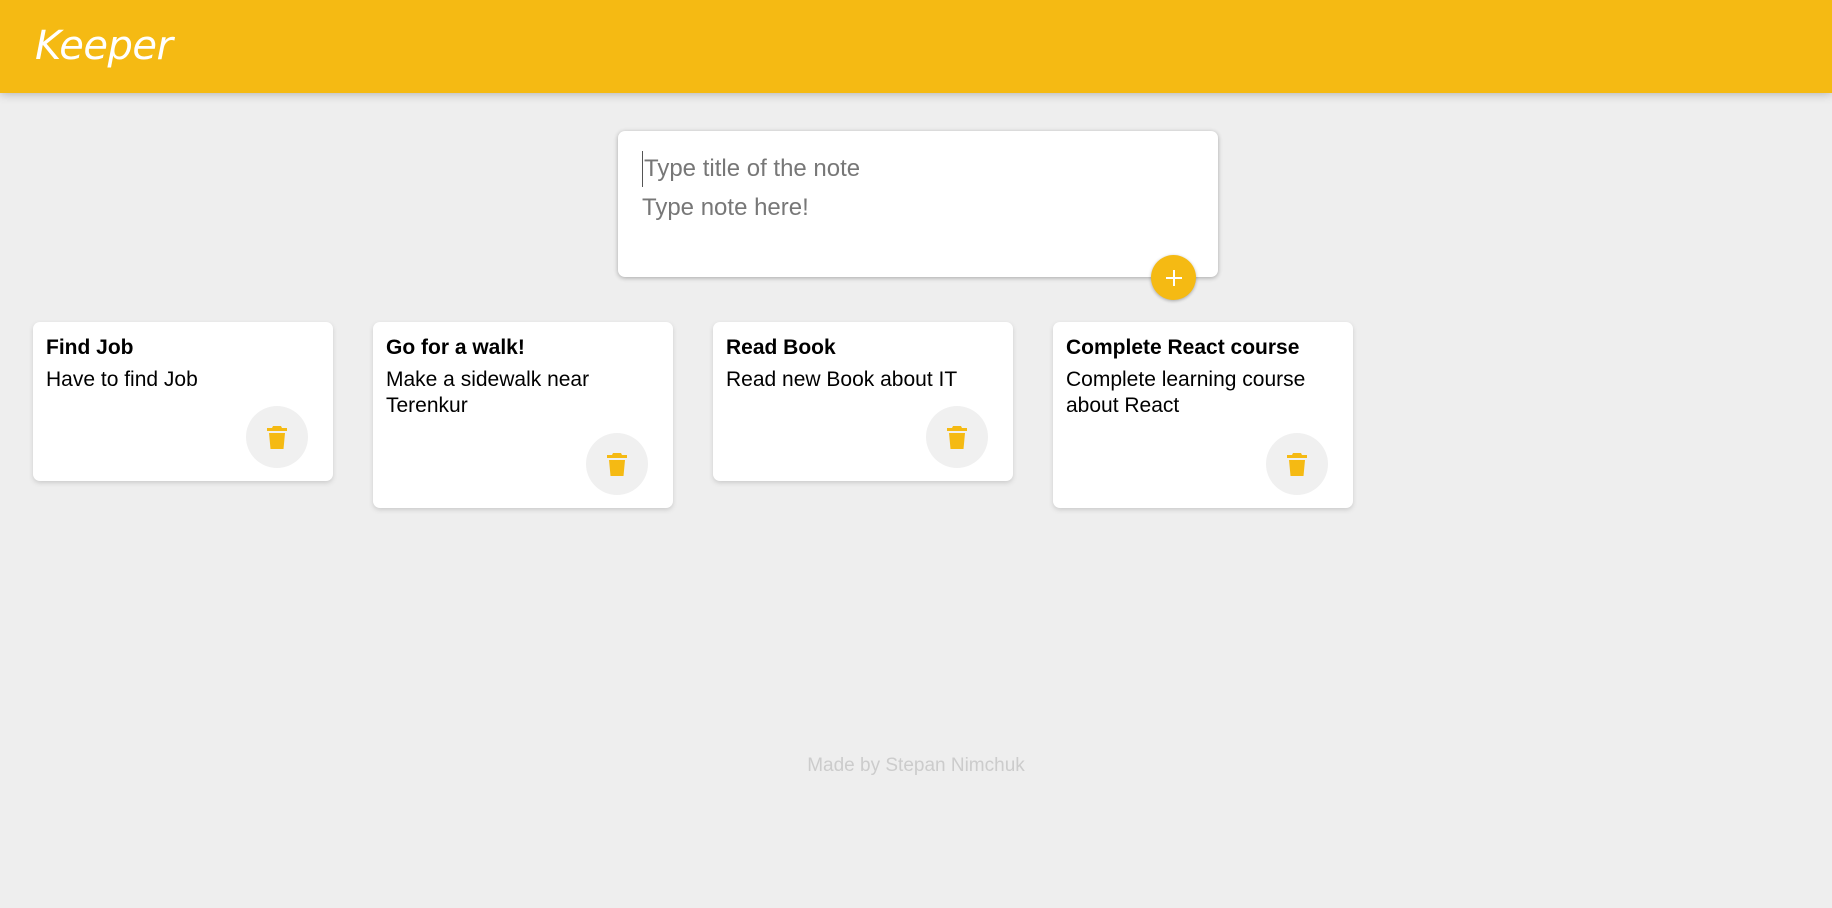  What do you see at coordinates (918, 169) in the screenshot?
I see `note-title-input` at bounding box center [918, 169].